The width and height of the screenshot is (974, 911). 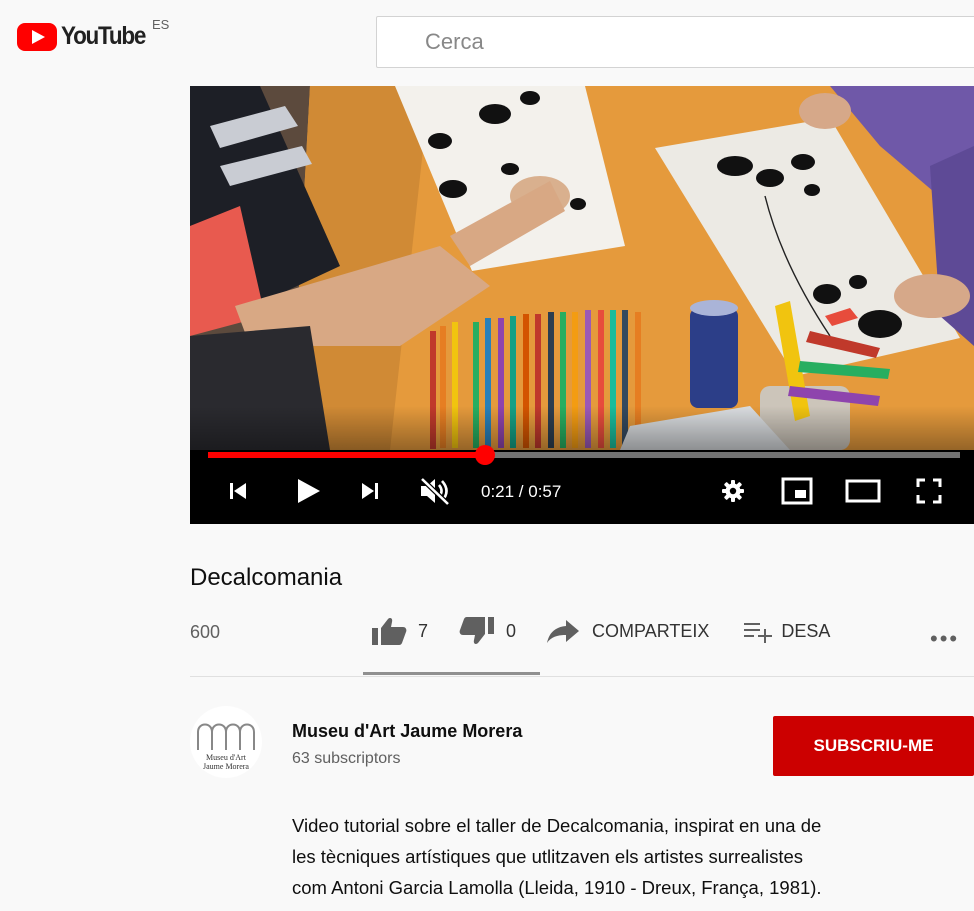 I want to click on like-button: 7, so click(x=399, y=631).